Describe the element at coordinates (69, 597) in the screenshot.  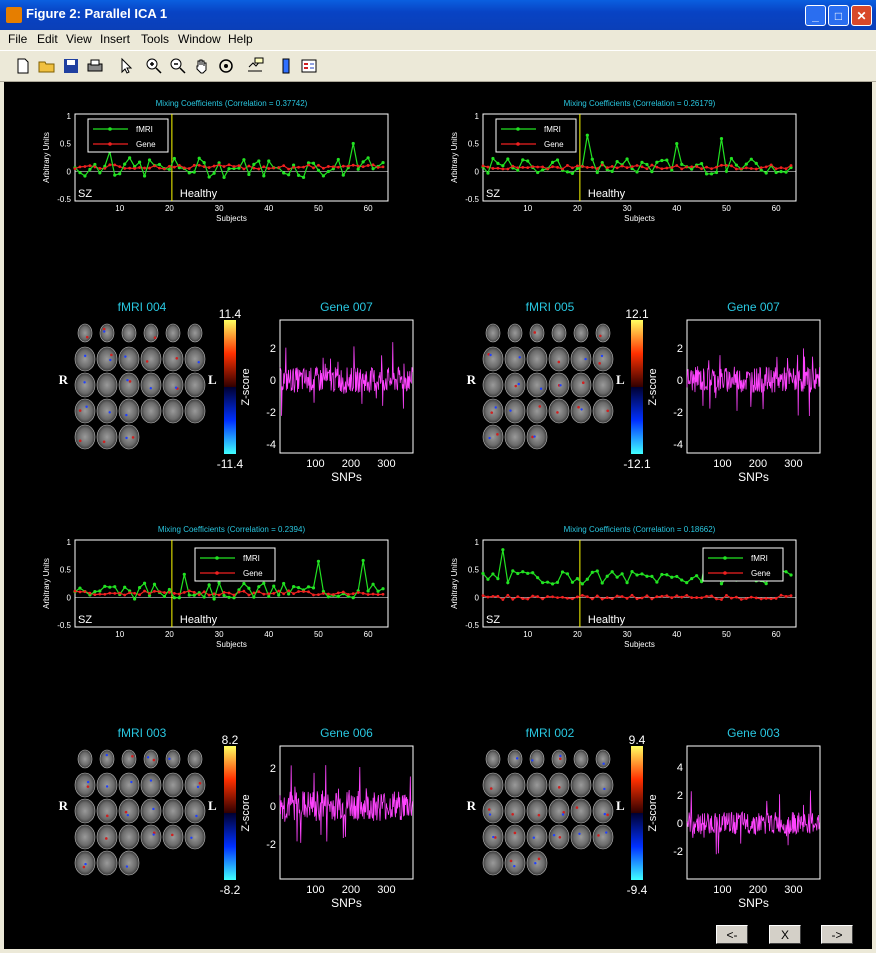
I see `mixing-ytick-label: 0` at that location.